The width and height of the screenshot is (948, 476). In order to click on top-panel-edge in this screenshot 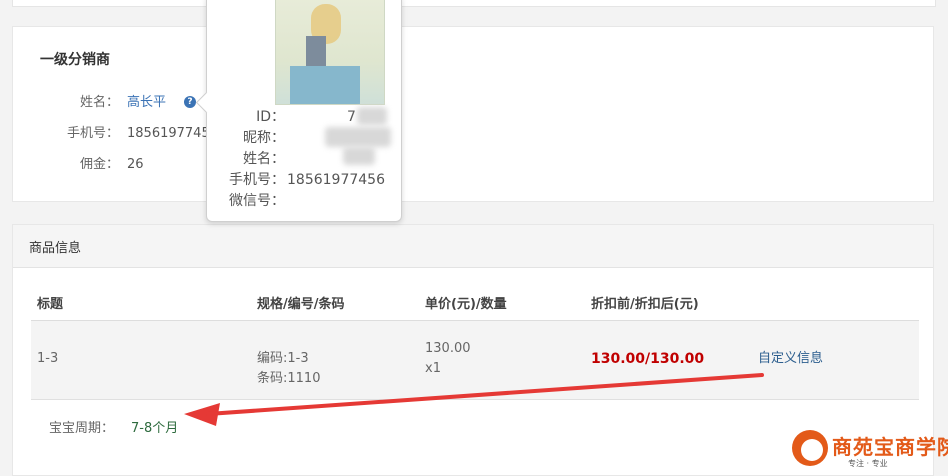, I will do `click(474, 3)`.